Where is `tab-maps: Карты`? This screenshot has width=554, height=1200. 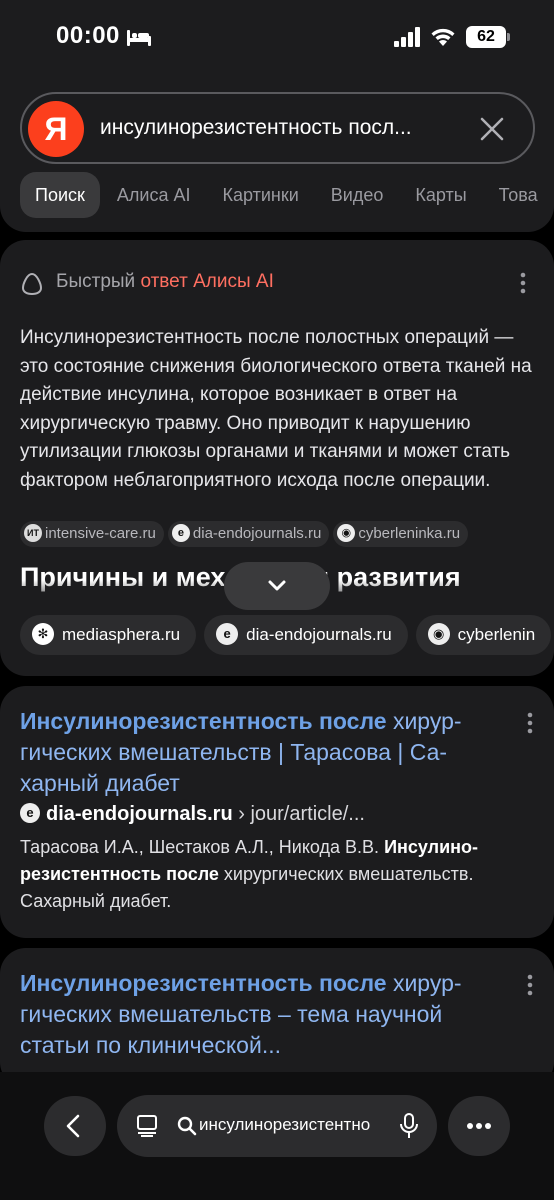 tab-maps: Карты is located at coordinates (440, 195).